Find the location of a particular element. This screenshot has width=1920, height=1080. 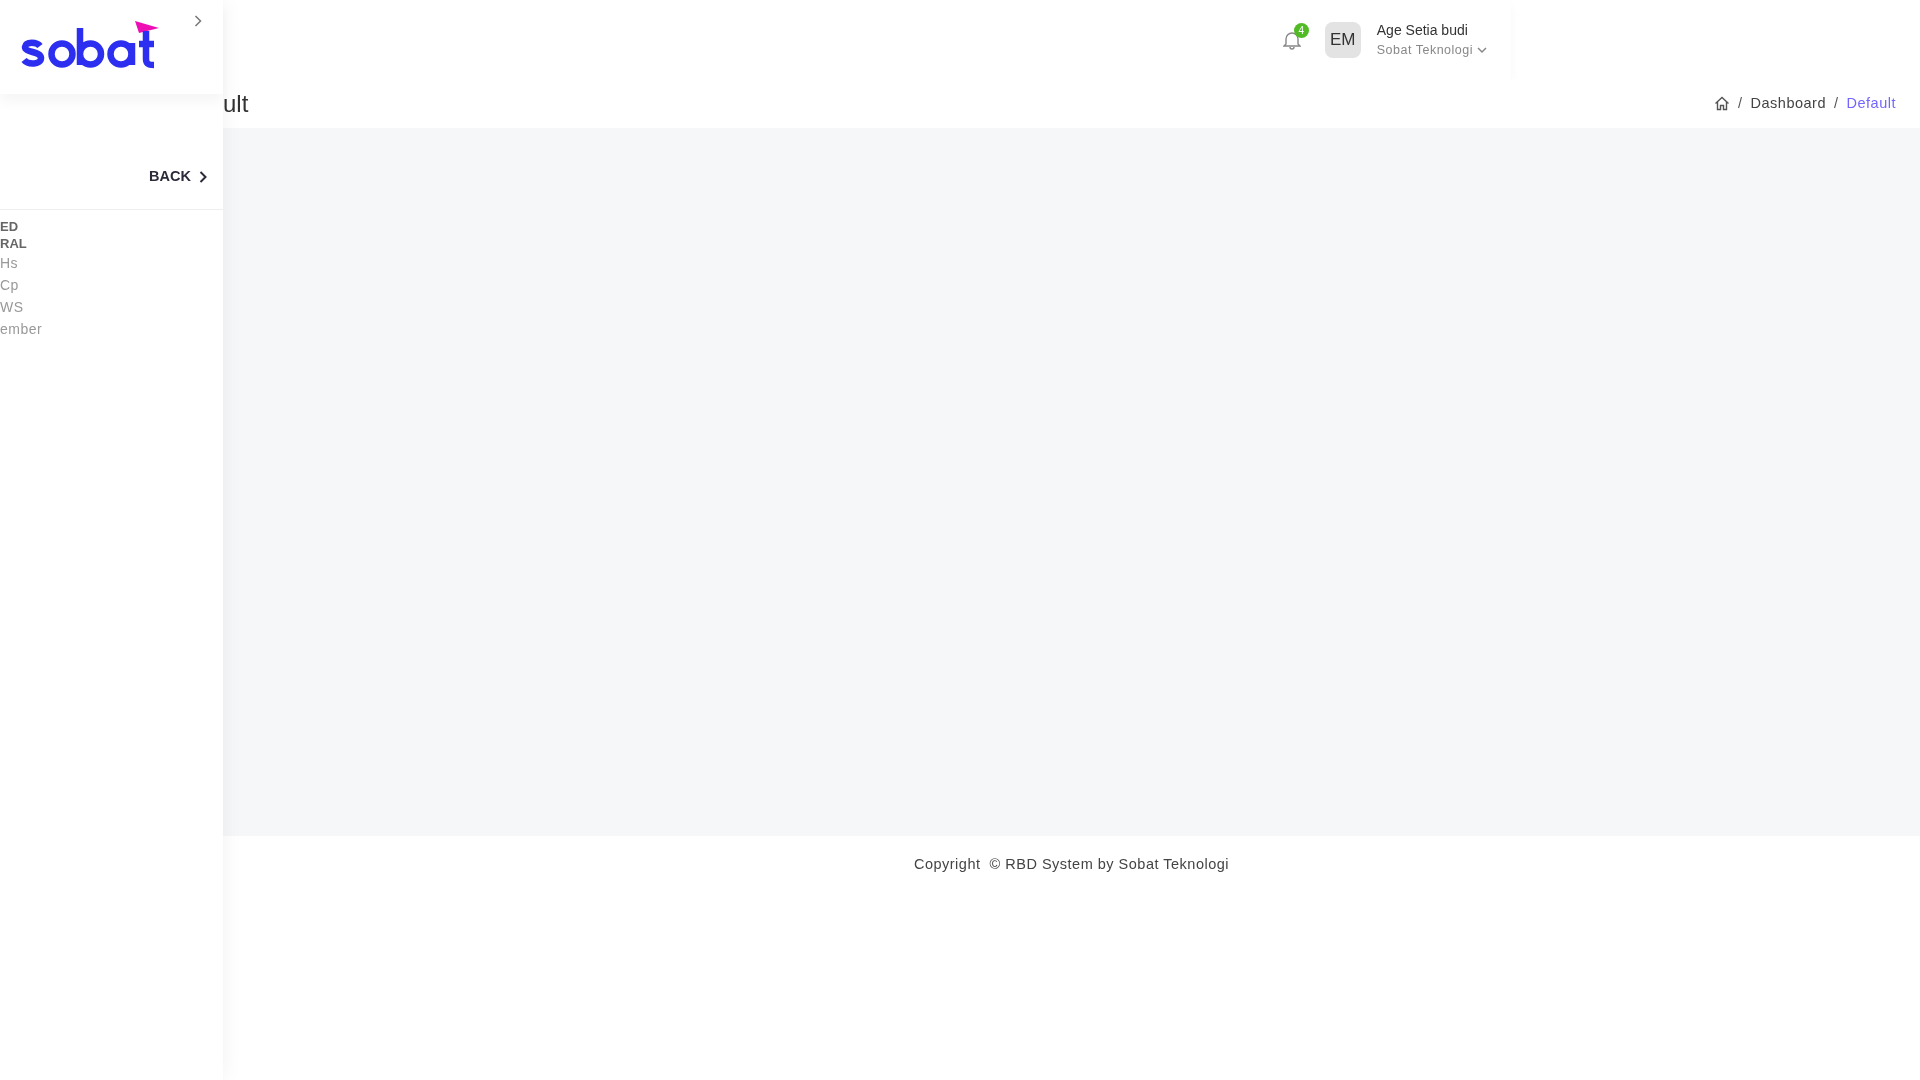

chevron-down-icon is located at coordinates (1482, 50).